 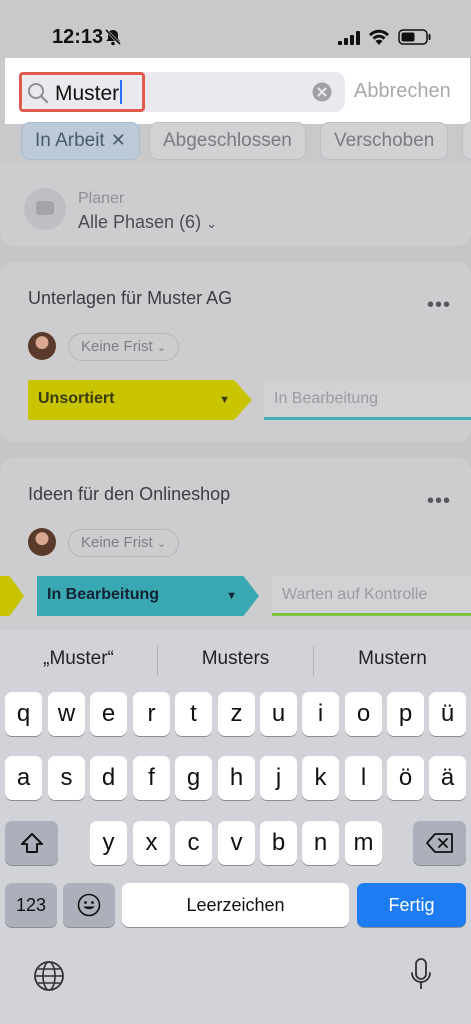 What do you see at coordinates (363, 778) in the screenshot?
I see `key-l: l` at bounding box center [363, 778].